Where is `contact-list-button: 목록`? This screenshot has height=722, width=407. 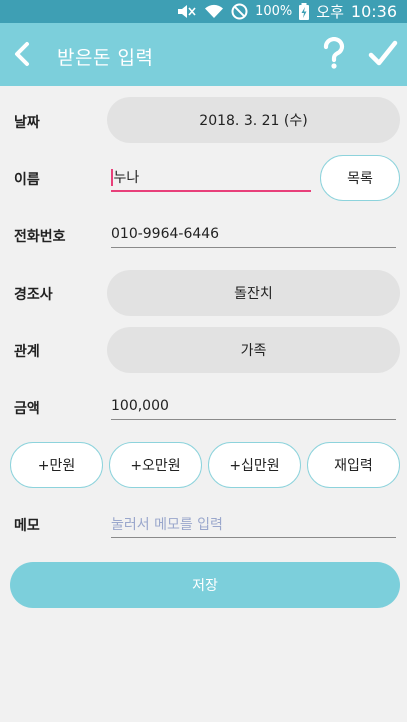 contact-list-button: 목록 is located at coordinates (360, 178).